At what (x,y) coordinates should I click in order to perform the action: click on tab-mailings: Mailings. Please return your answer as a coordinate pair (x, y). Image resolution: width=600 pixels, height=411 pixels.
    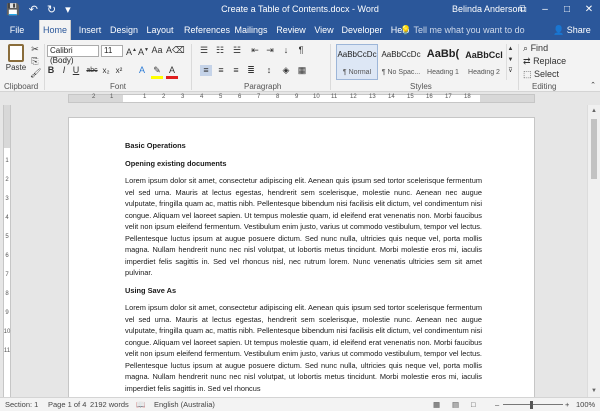
    Looking at the image, I should click on (251, 30).